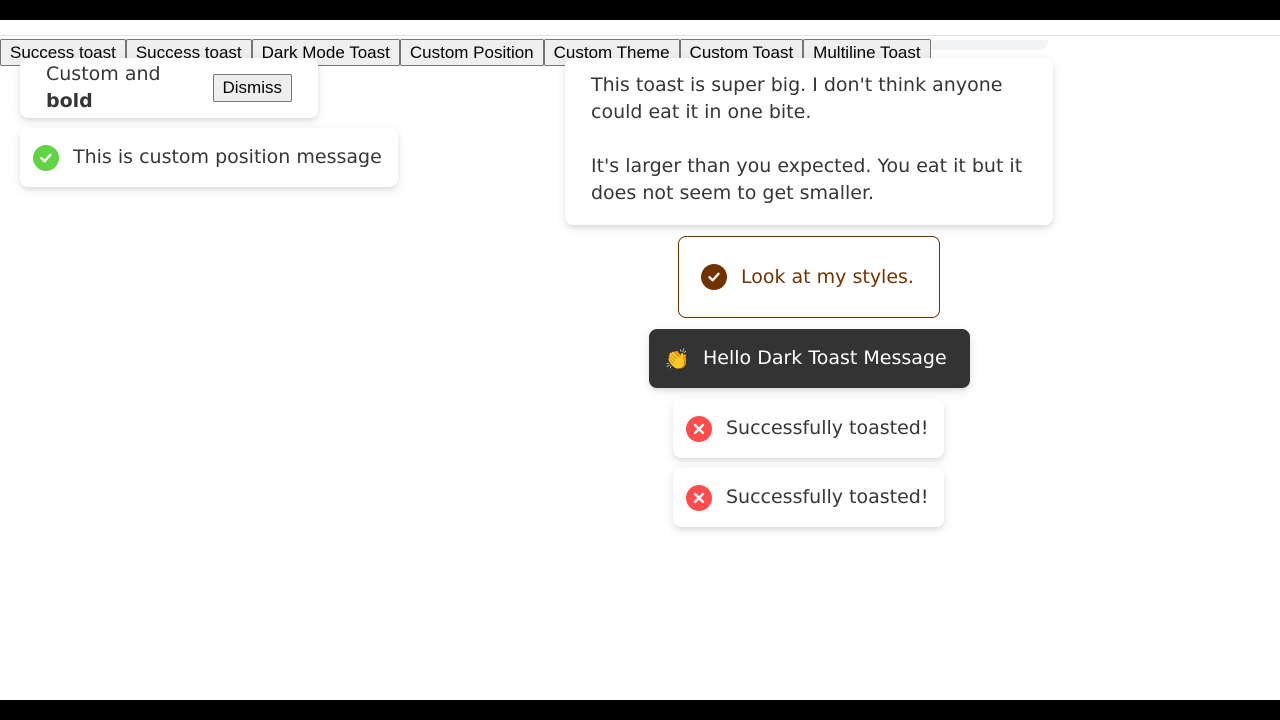 Image resolution: width=1280 pixels, height=720 pixels. What do you see at coordinates (169, 88) in the screenshot?
I see `custom-toast: Custom and bold Dismiss` at bounding box center [169, 88].